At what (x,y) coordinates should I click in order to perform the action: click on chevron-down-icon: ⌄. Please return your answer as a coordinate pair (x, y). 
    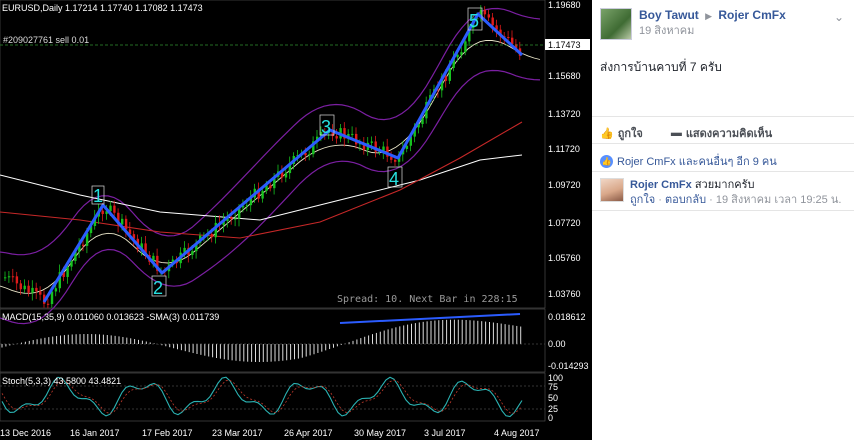
    Looking at the image, I should click on (839, 17).